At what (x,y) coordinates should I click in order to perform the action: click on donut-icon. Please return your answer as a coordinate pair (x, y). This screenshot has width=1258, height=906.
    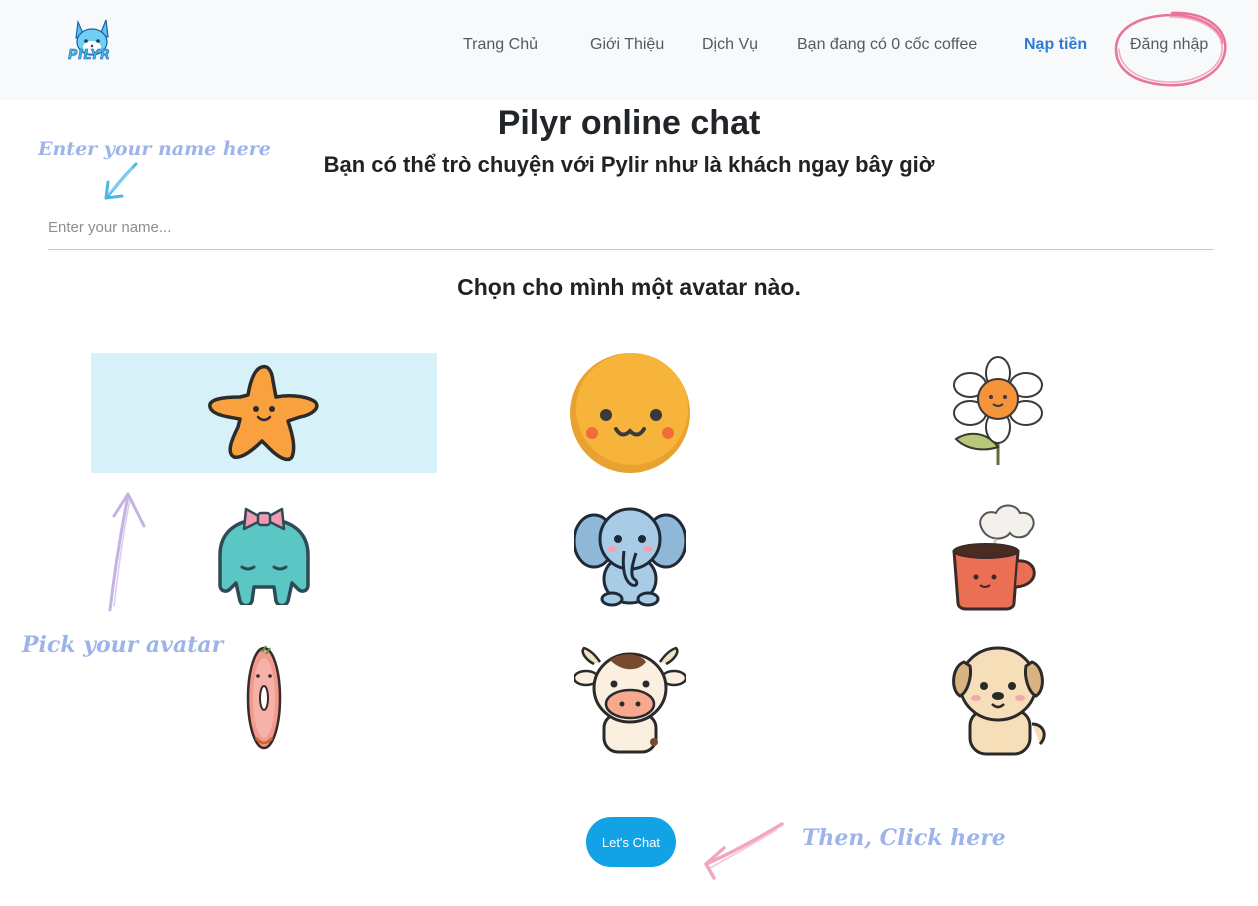
    Looking at the image, I should click on (264, 697).